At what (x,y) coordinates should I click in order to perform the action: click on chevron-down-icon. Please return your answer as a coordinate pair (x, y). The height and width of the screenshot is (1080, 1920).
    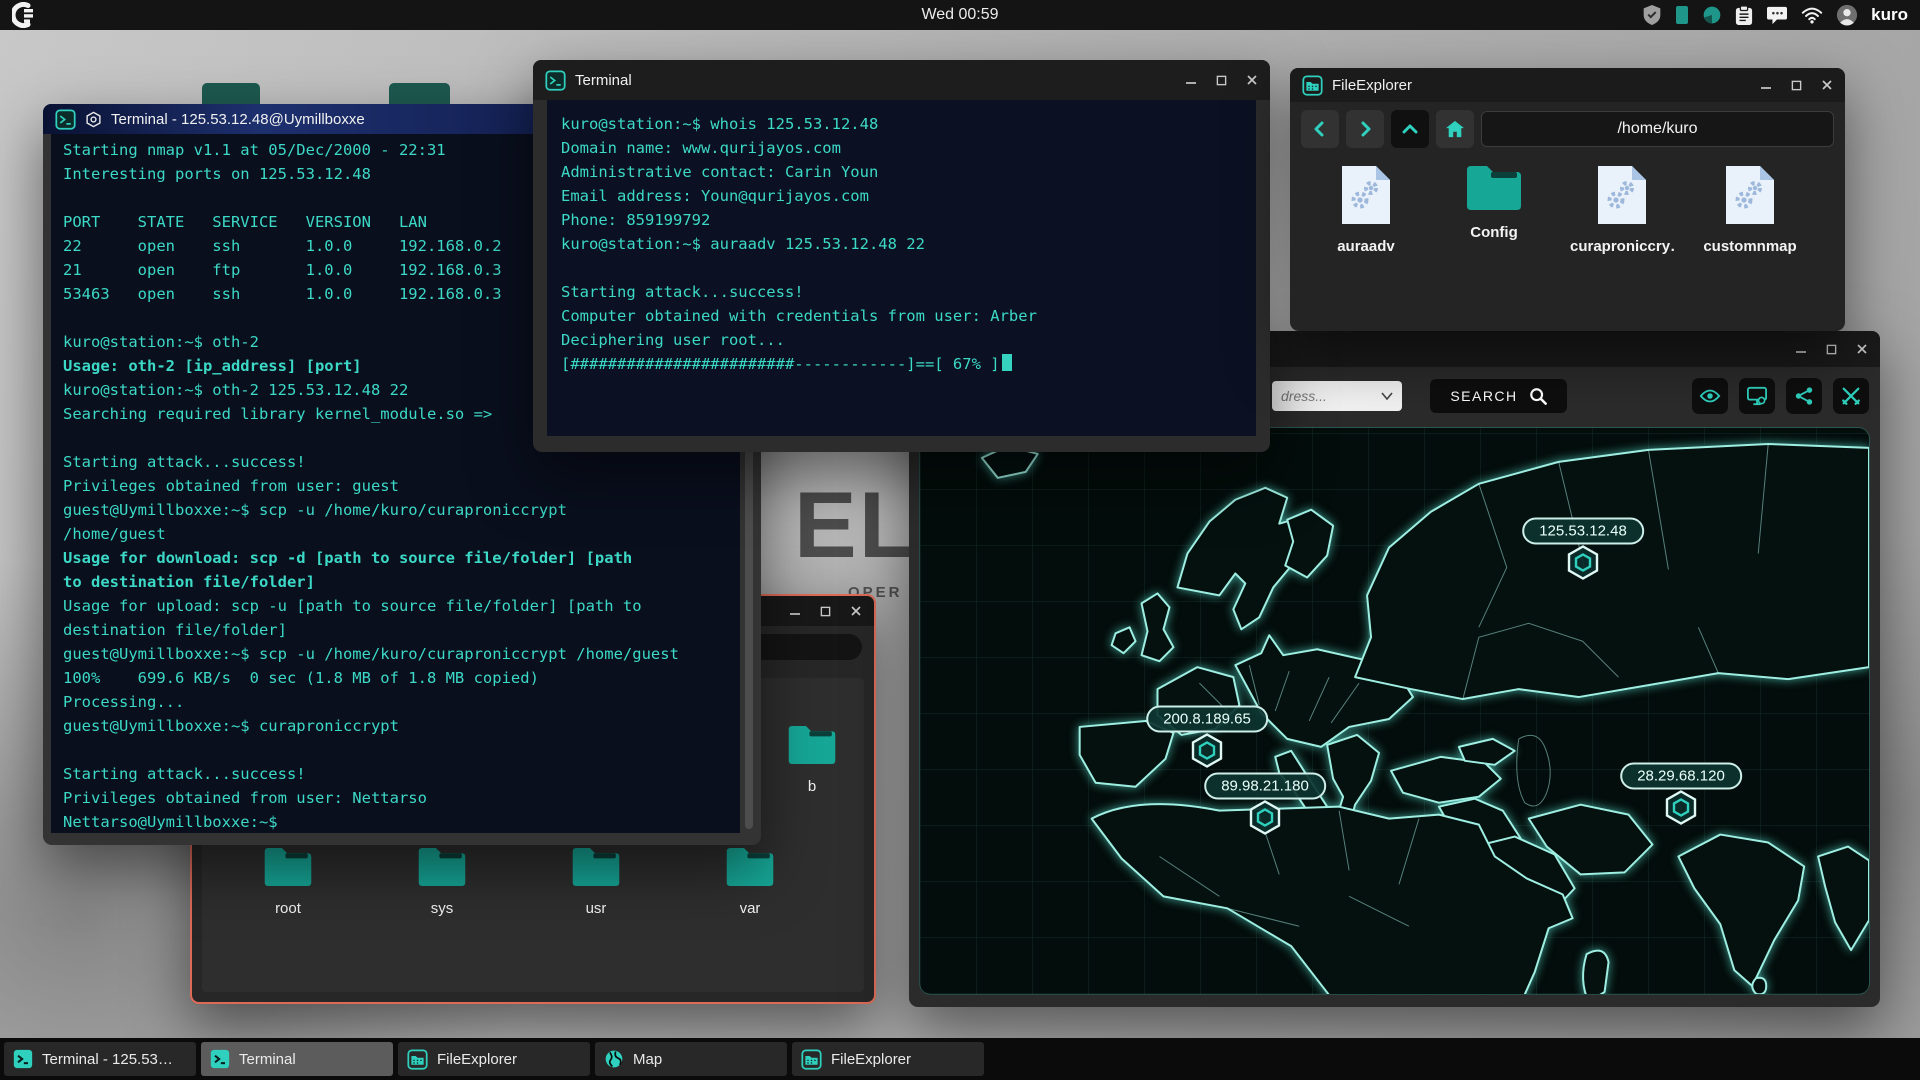
    Looking at the image, I should click on (1387, 396).